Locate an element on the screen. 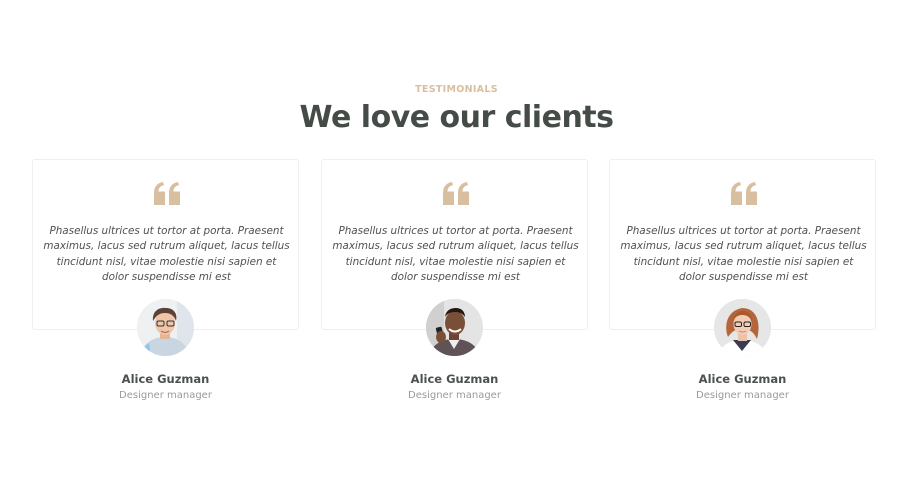 The image size is (913, 484). section-eyebrow: TESTIMONIALS is located at coordinates (456, 89).